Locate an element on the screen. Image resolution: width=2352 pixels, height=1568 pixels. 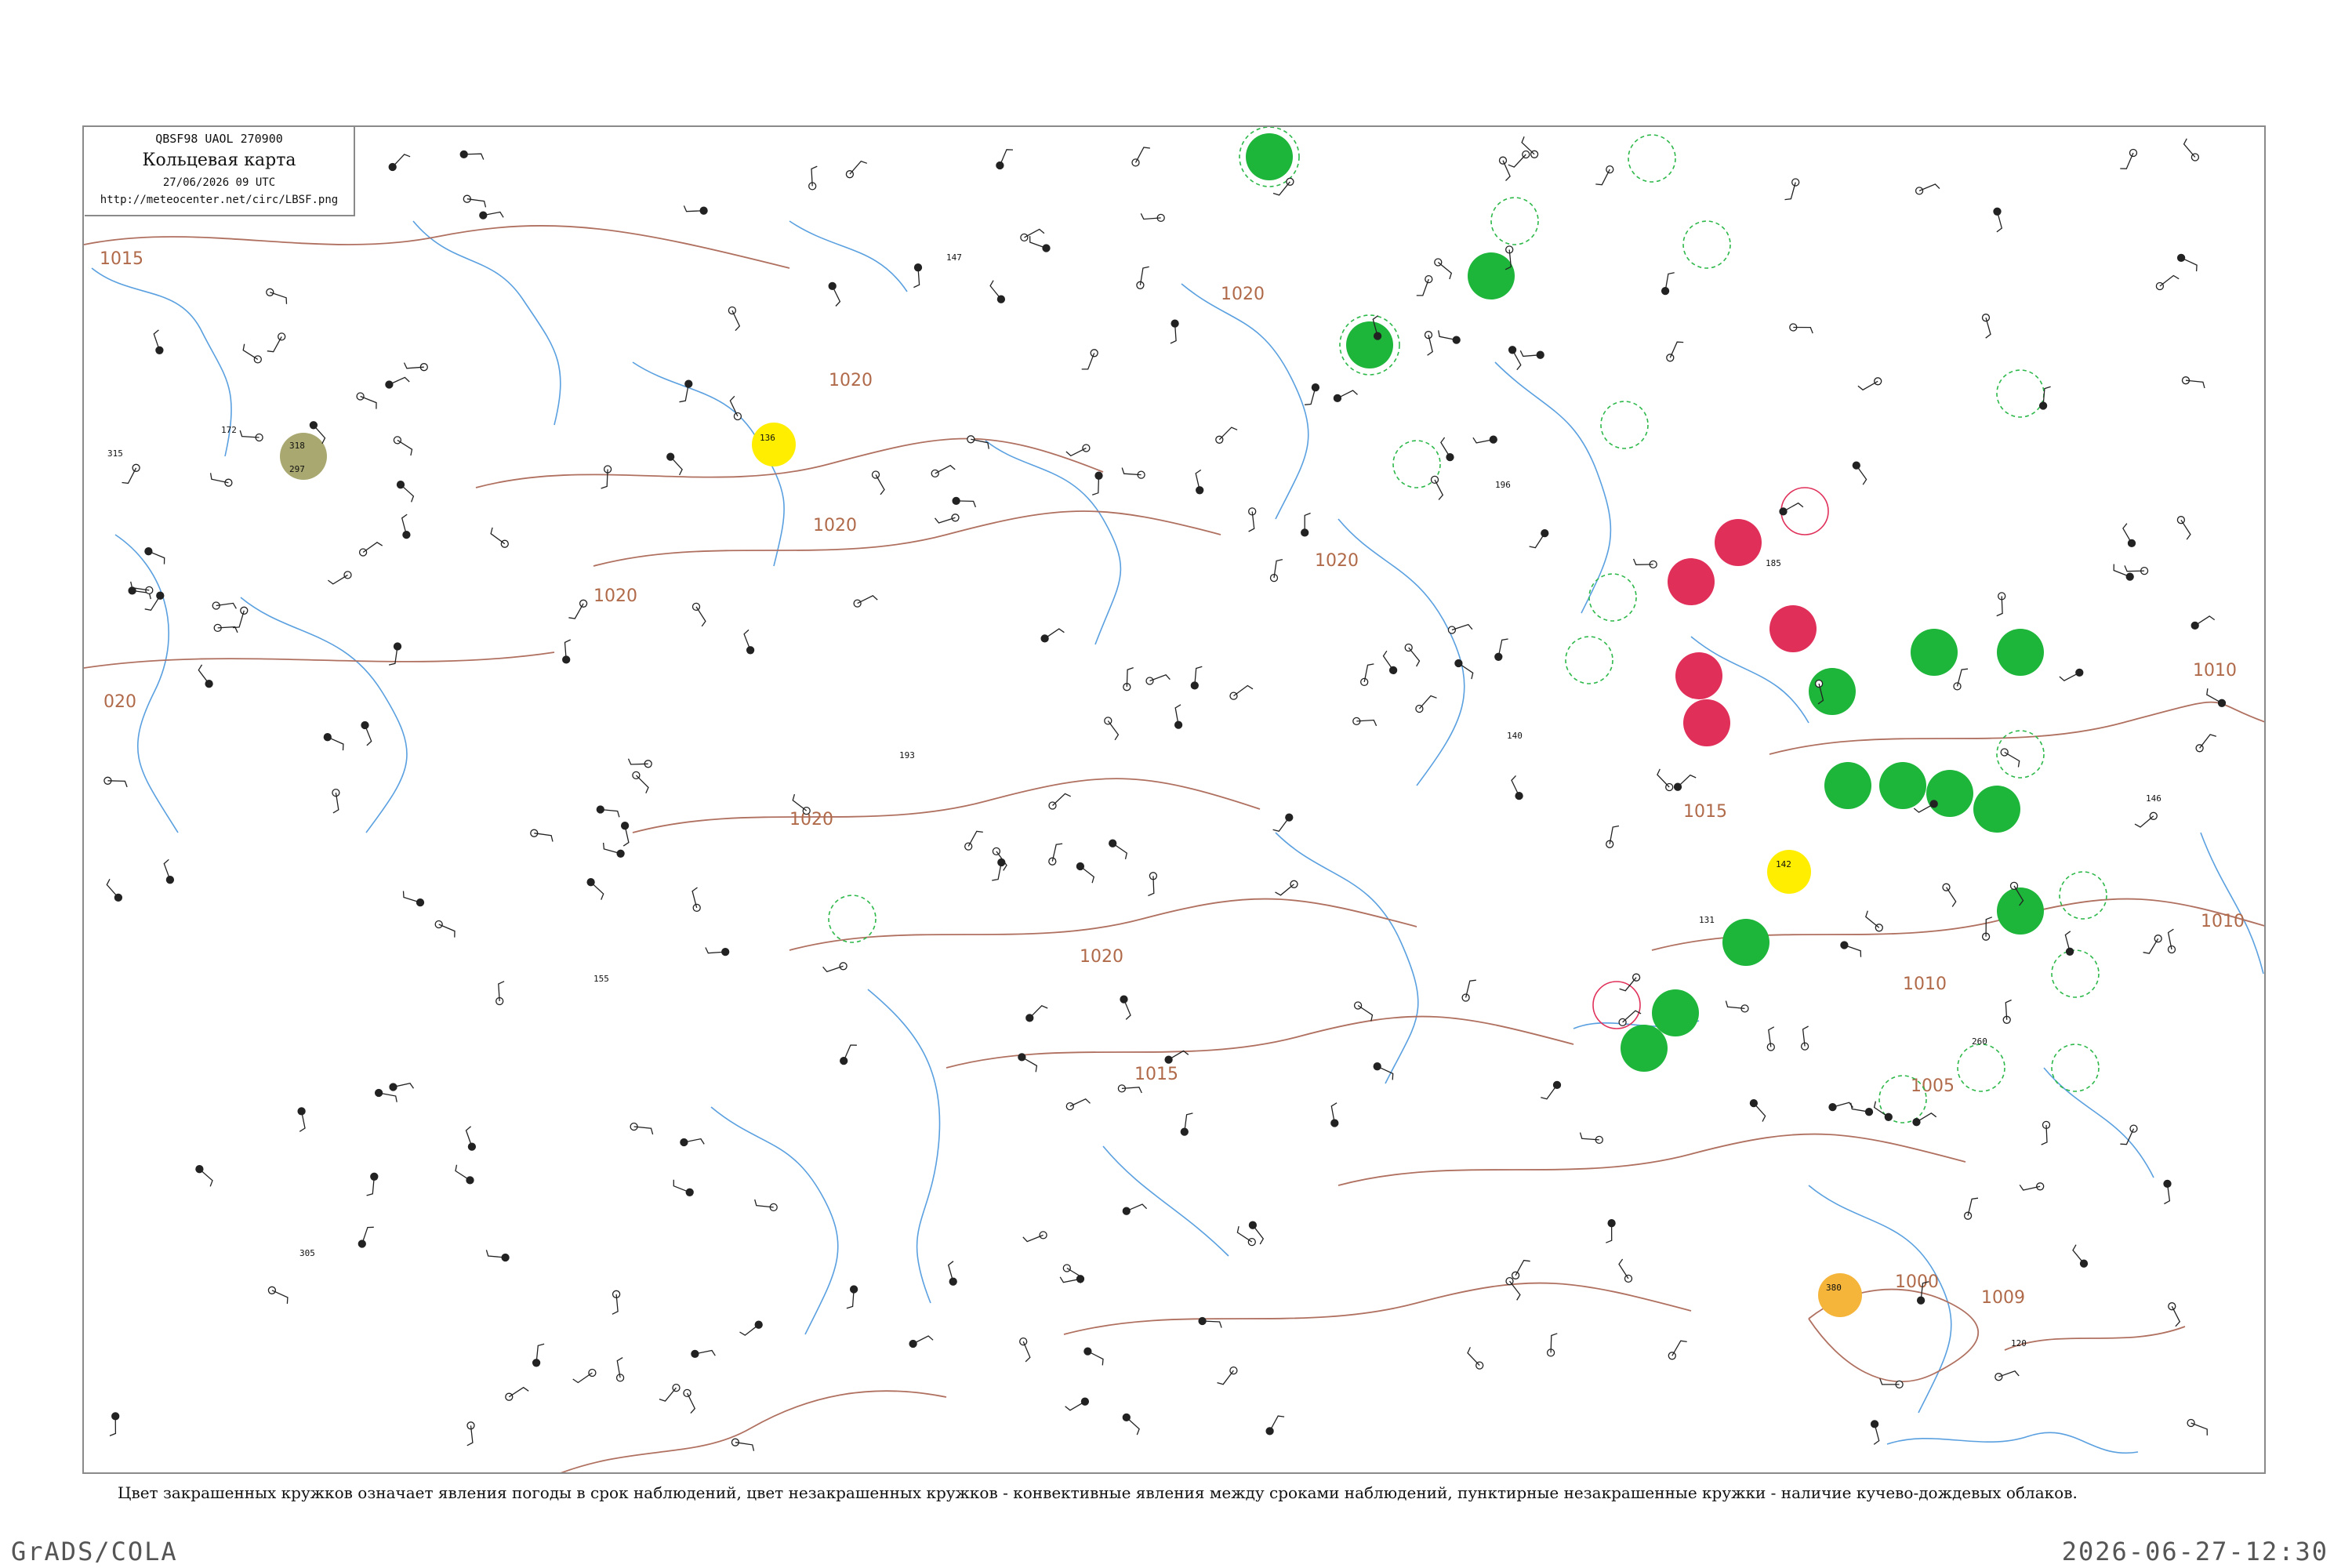
rain-circle is located at coordinates (1832, 691).